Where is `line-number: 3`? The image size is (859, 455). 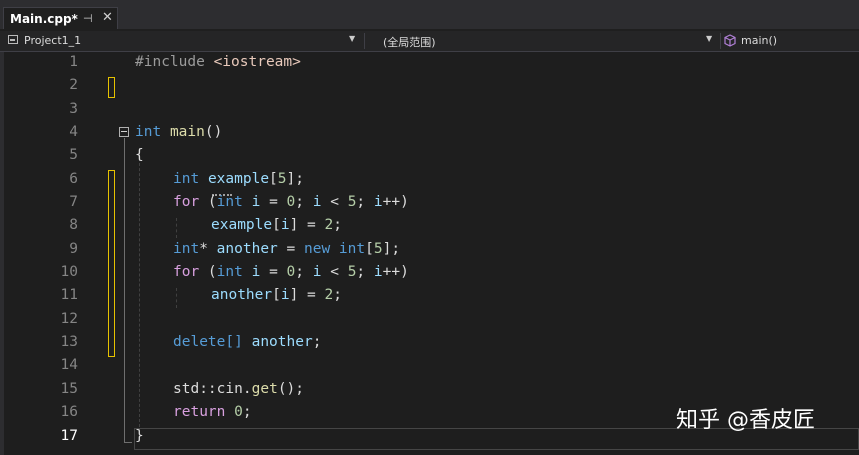 line-number: 3 is located at coordinates (73, 109).